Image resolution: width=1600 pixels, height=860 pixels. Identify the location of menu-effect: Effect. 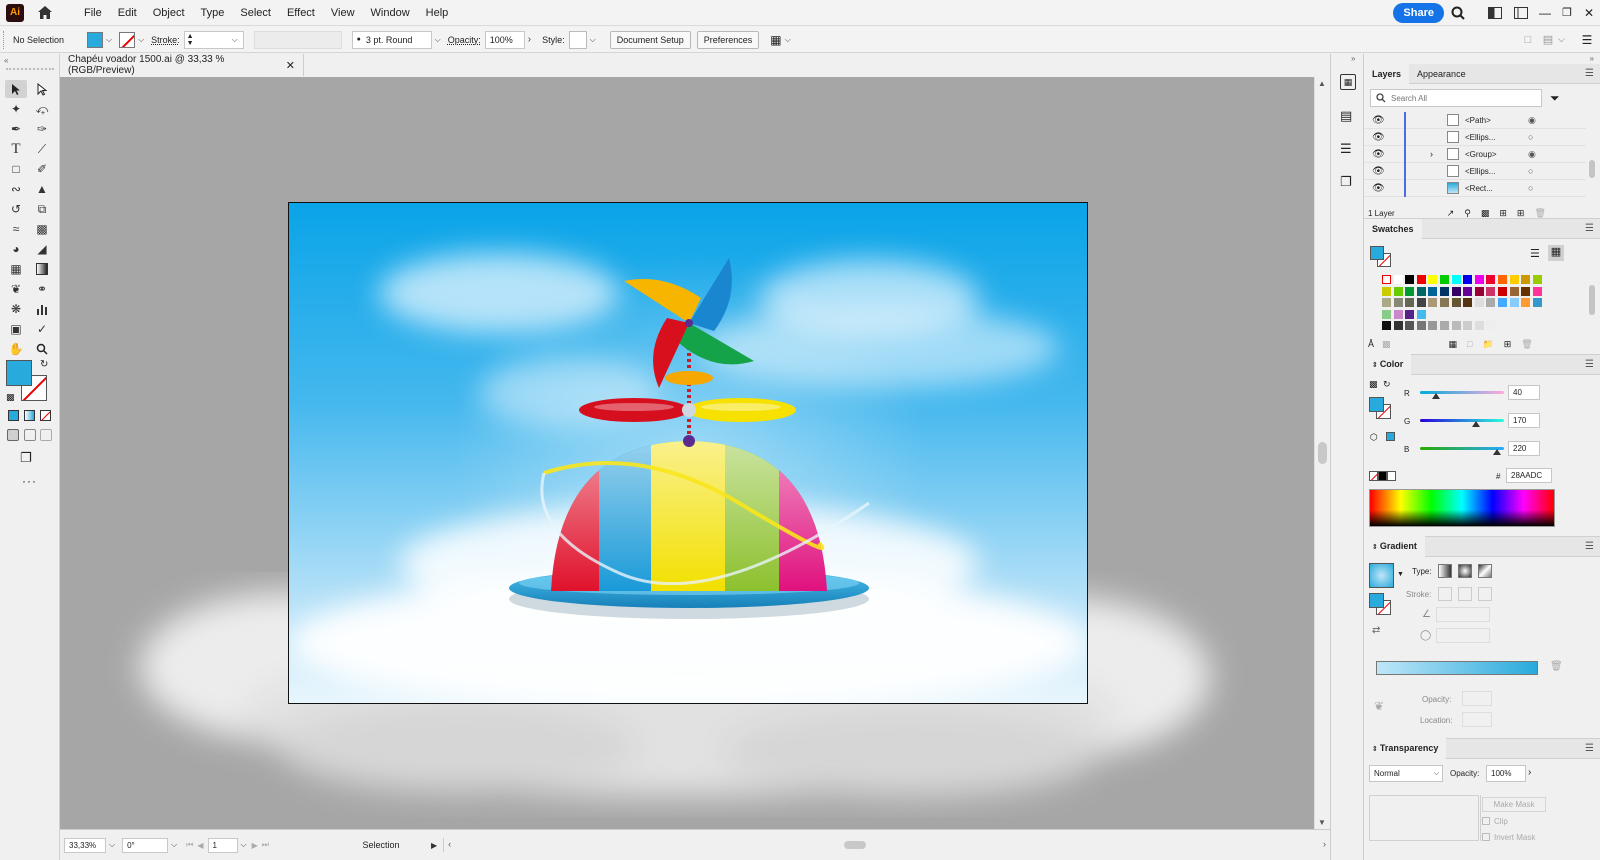
(301, 13).